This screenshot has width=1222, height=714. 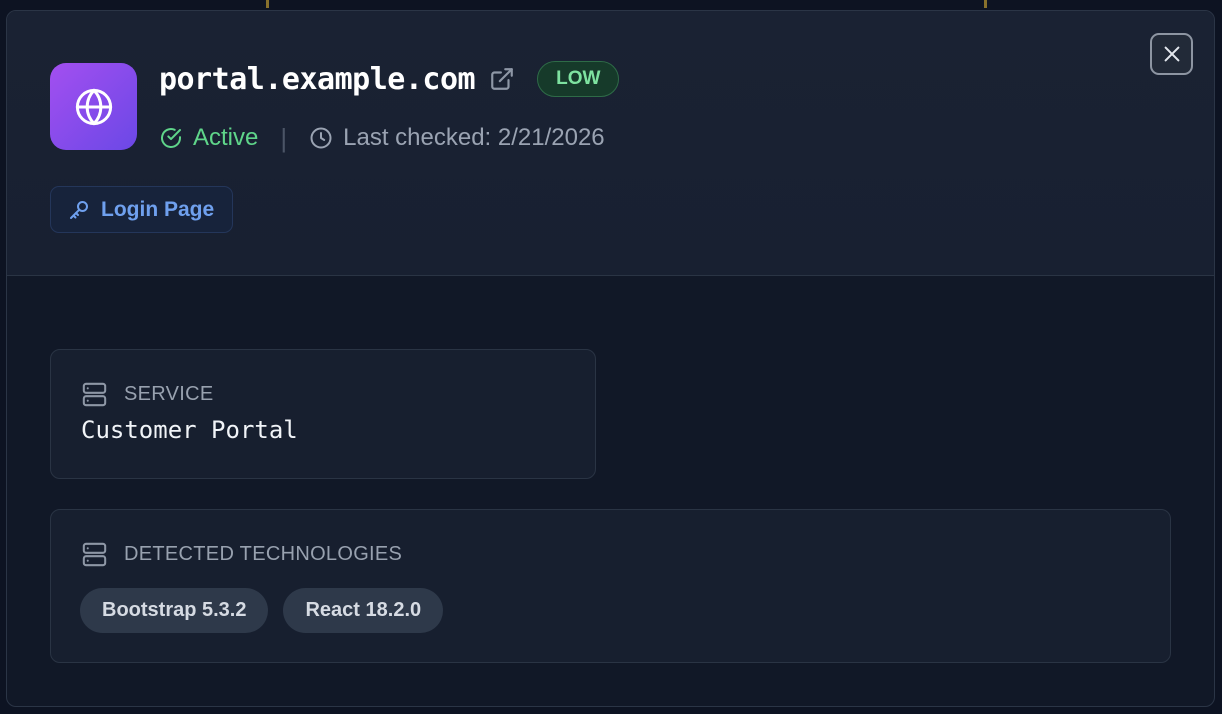 I want to click on technologies-card-header: DETECTED TECHNOLOGIES, so click(x=241, y=554).